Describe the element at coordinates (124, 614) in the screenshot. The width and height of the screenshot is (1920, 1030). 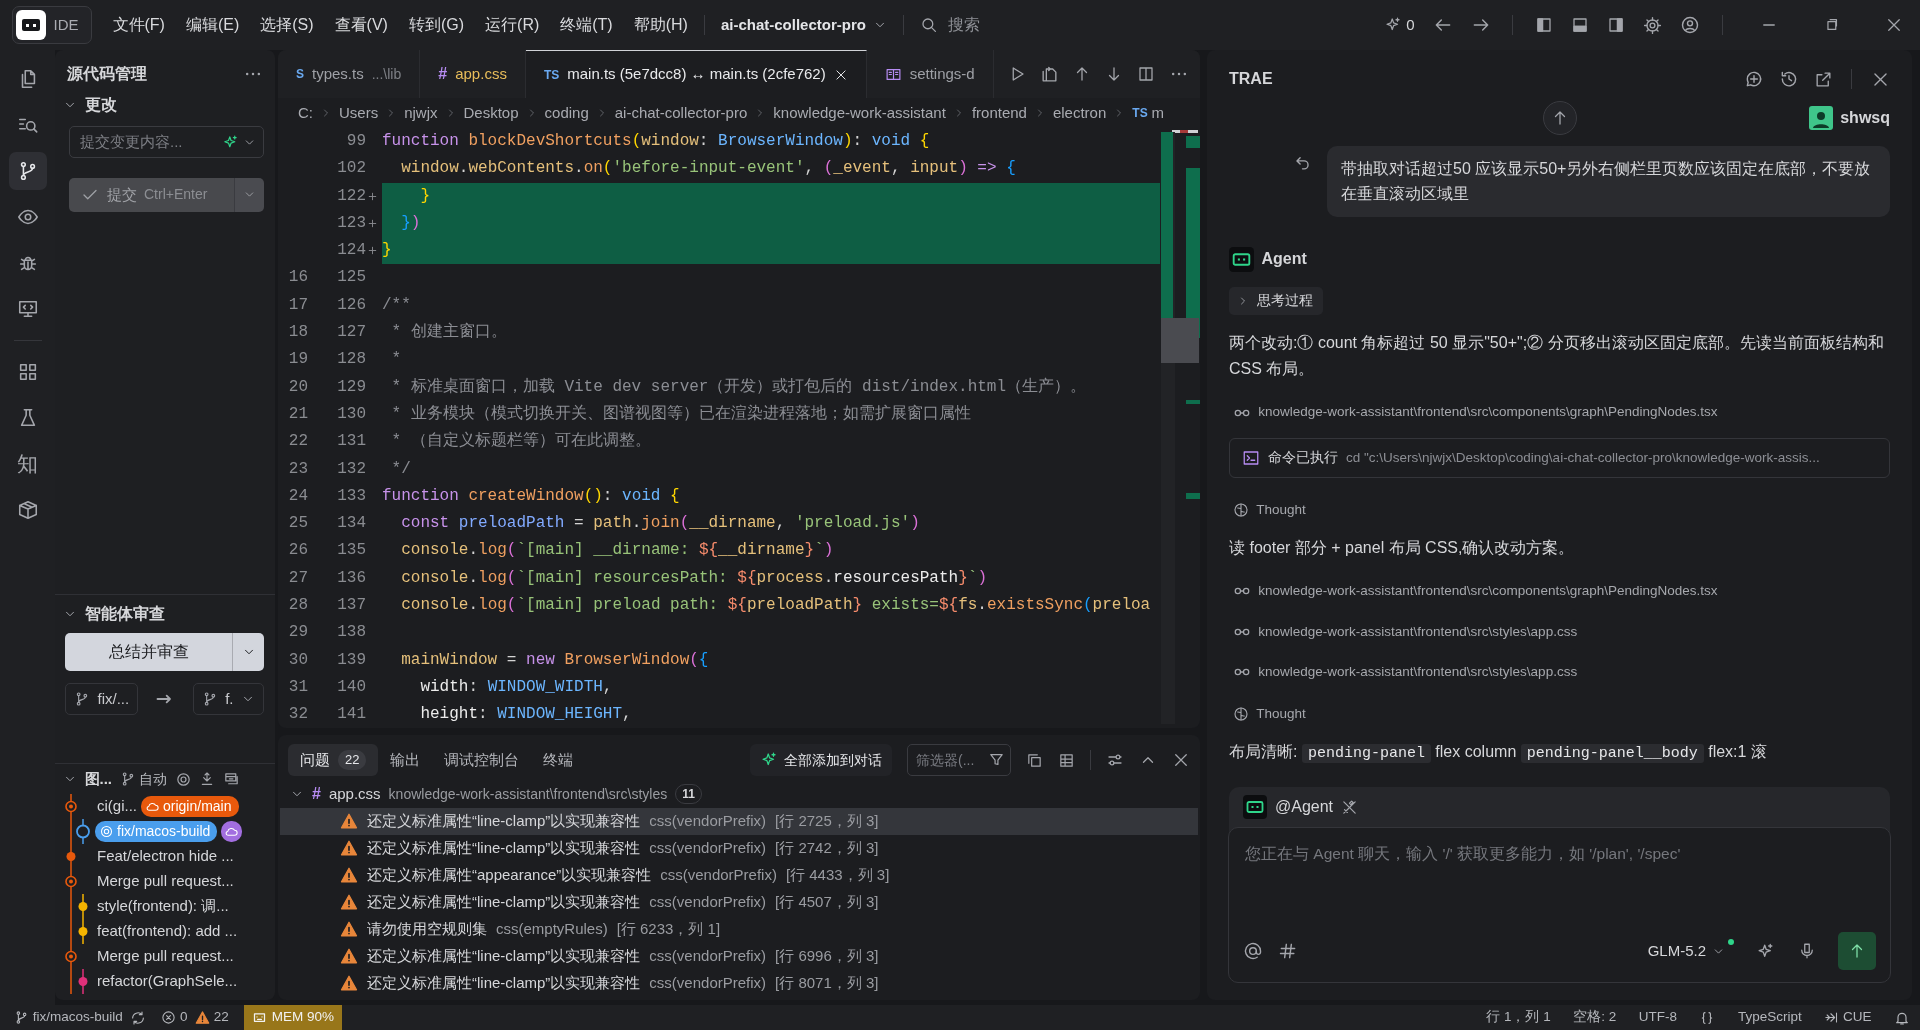
I see `section-header: 智能体审查` at that location.